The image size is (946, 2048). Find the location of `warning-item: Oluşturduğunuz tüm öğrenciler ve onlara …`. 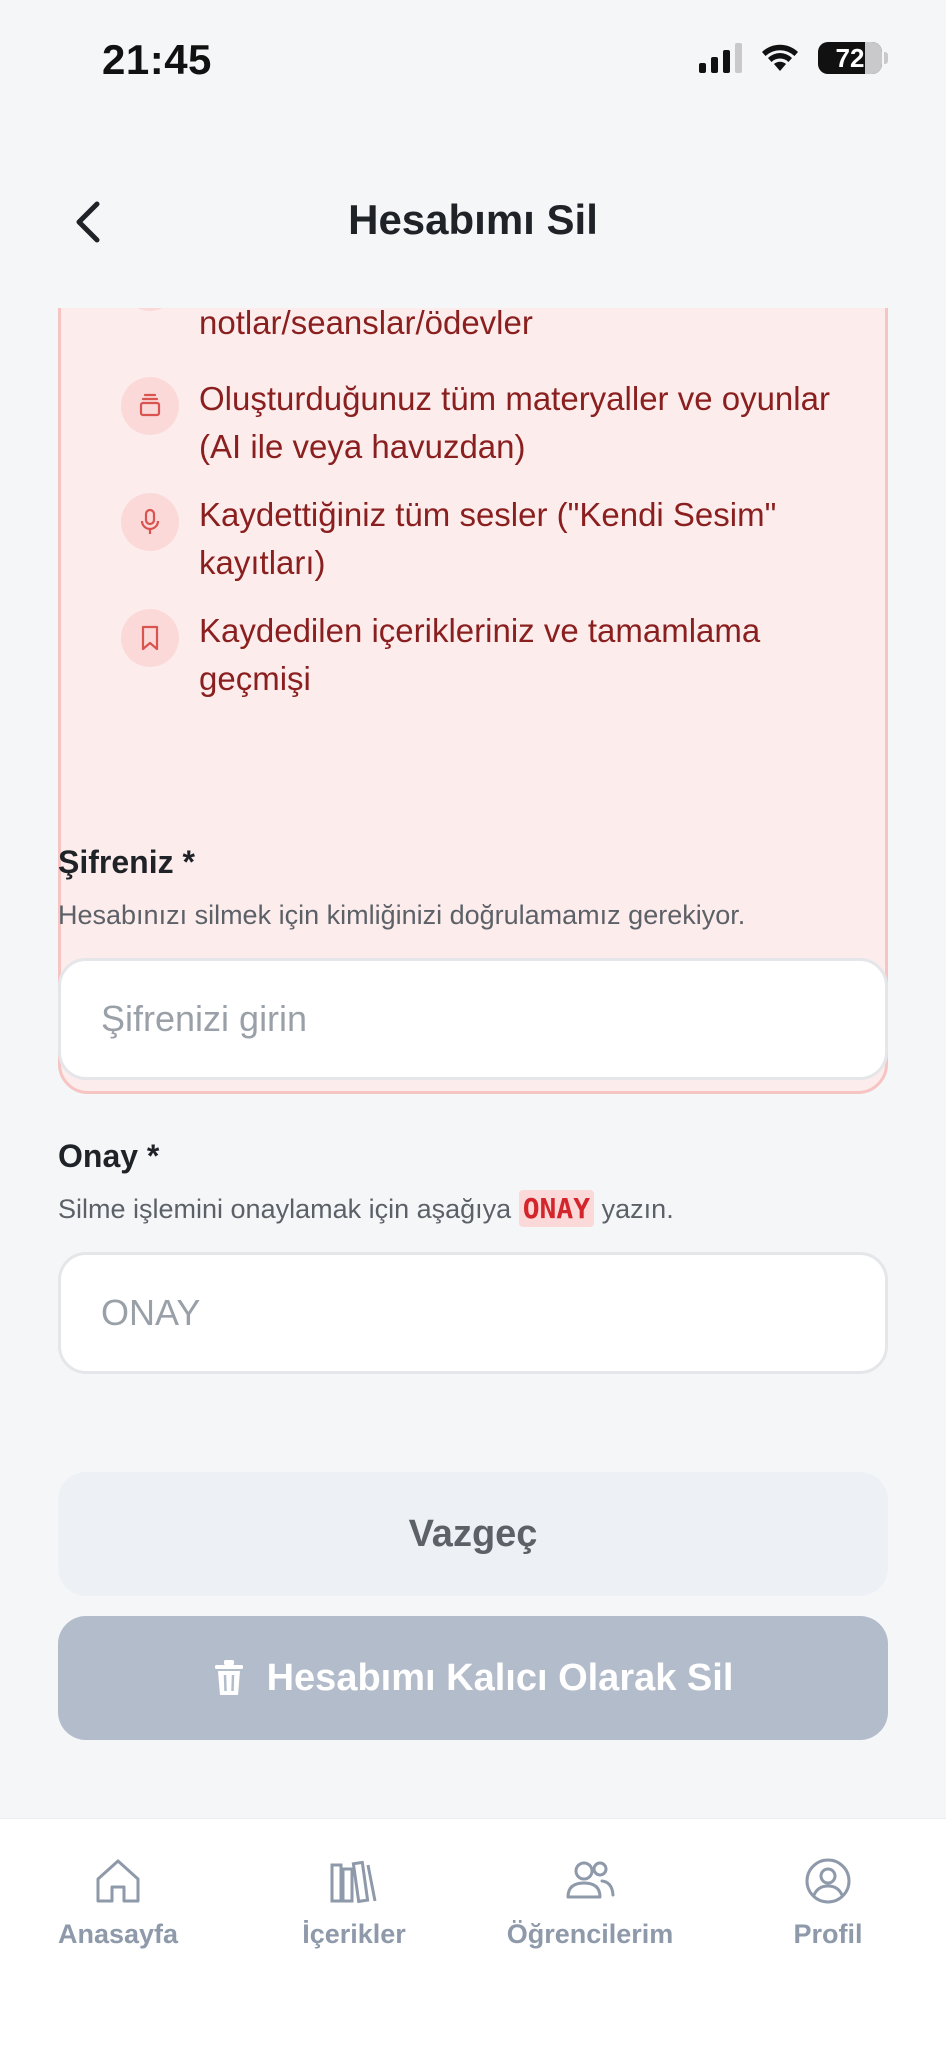

warning-item: Oluşturduğunuz tüm öğrenciler ve onlara … is located at coordinates (491, 327).